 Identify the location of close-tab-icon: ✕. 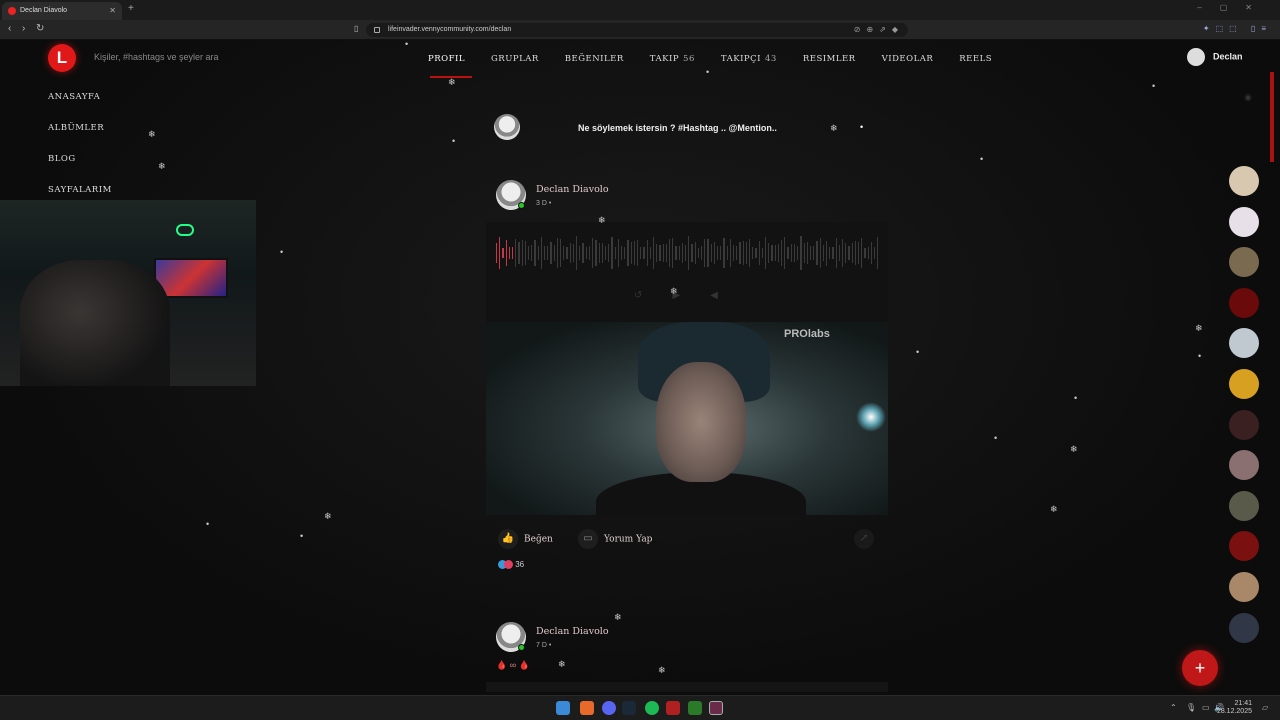
(112, 11).